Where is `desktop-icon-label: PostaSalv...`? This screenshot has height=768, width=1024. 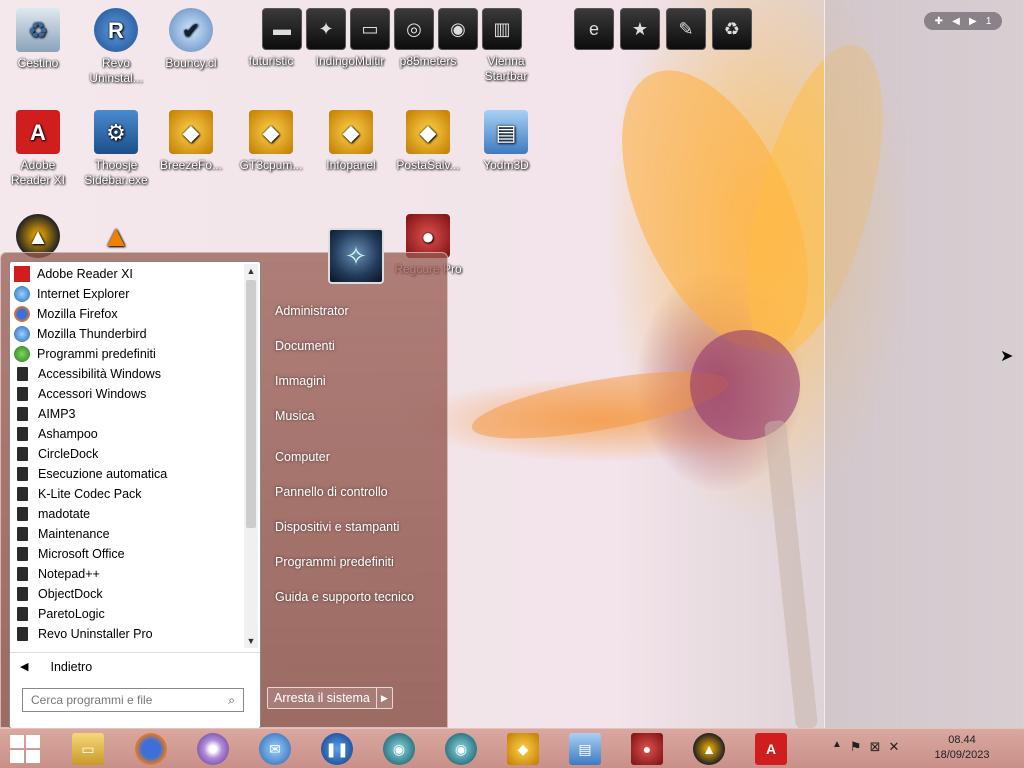 desktop-icon-label: PostaSalv... is located at coordinates (428, 165).